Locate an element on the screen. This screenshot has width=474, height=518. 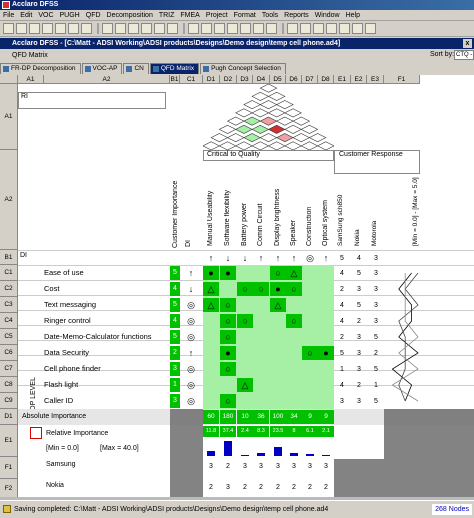
customer-importance-cell: 4 is located at coordinates (175, 289).